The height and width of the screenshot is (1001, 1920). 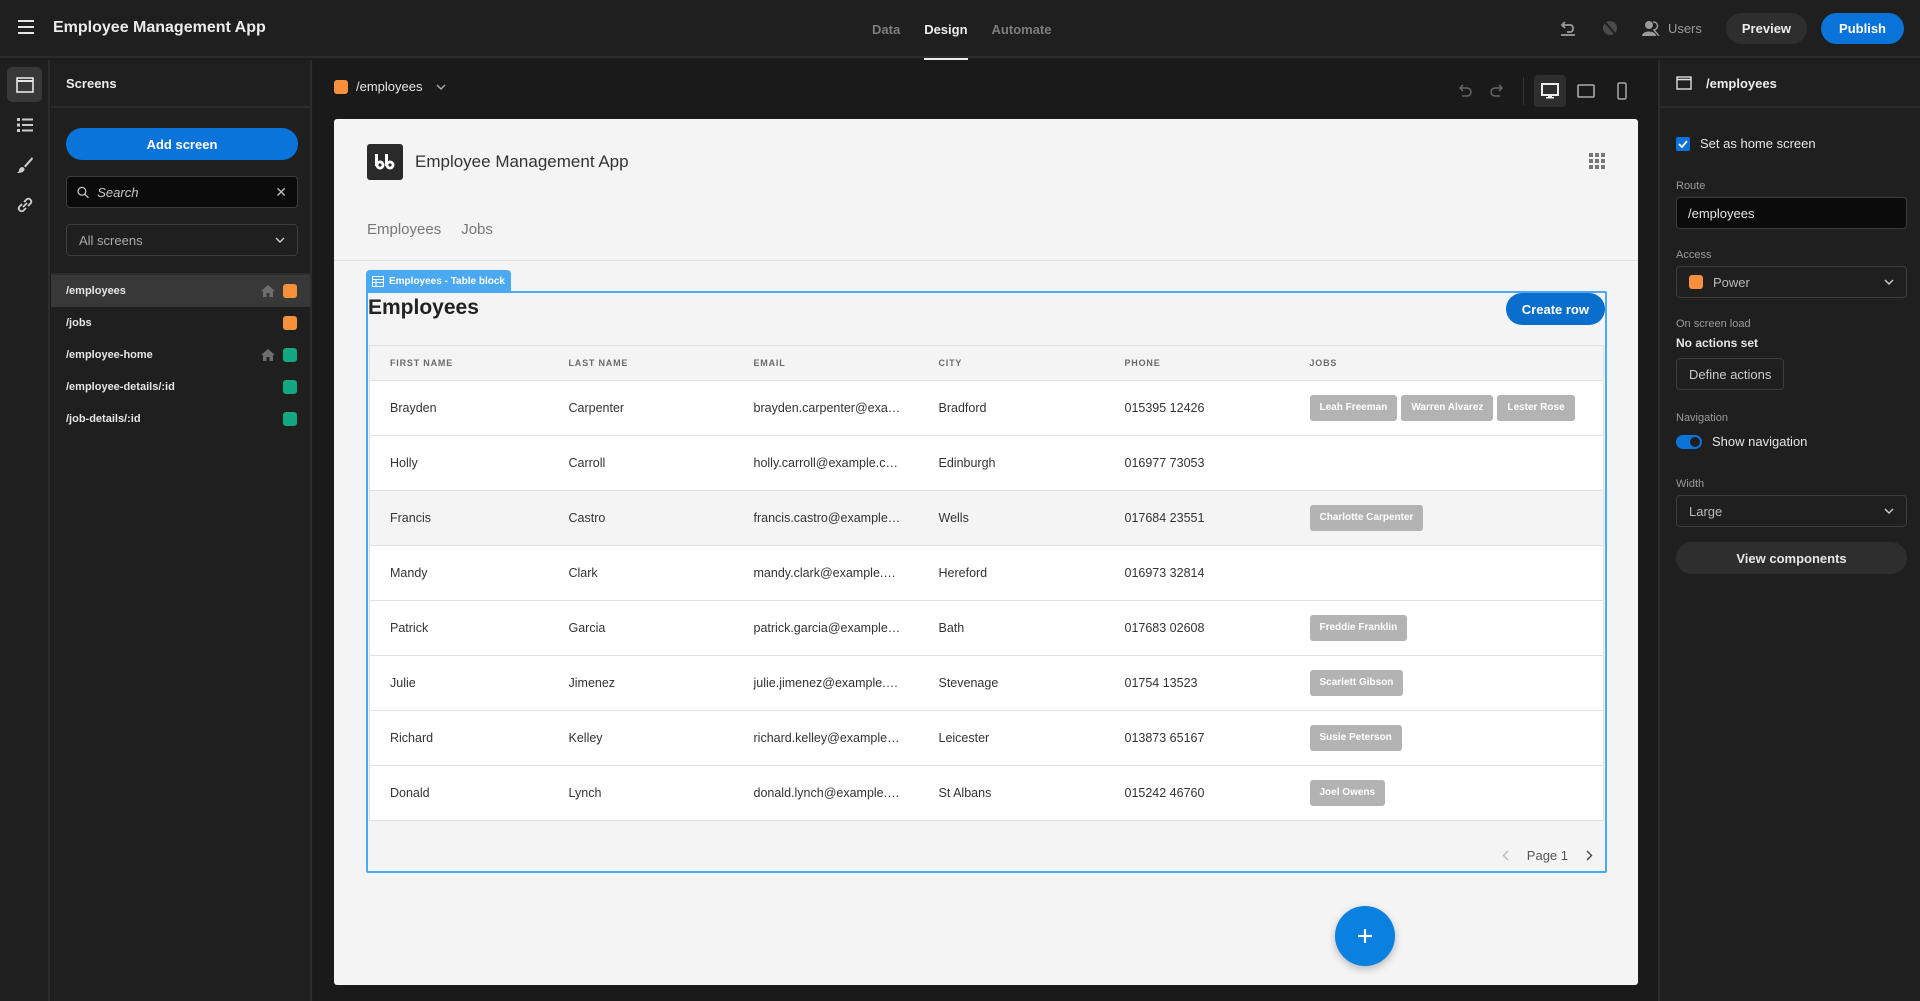 I want to click on screen-route-selector: /employees, so click(x=390, y=86).